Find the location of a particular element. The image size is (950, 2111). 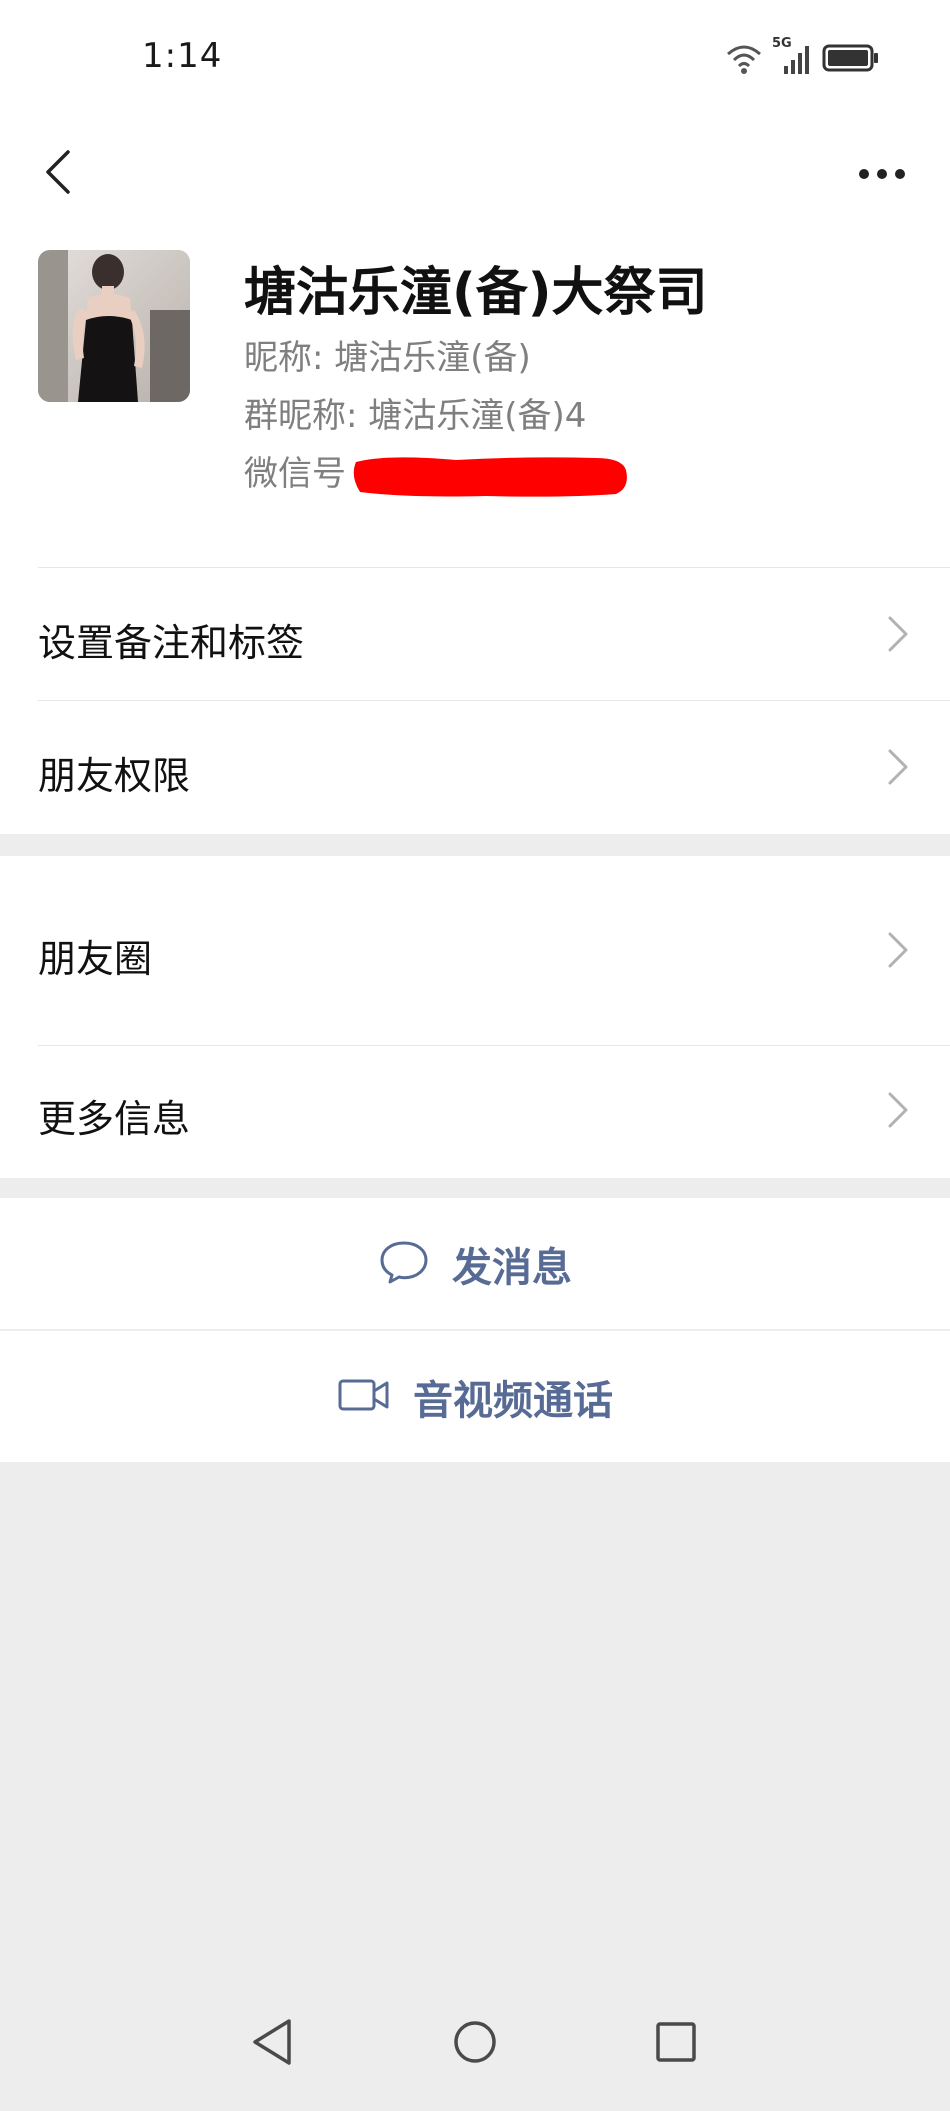

group-nickname-line: 群昵称: 塘沽乐潼(备)4 is located at coordinates (415, 412).